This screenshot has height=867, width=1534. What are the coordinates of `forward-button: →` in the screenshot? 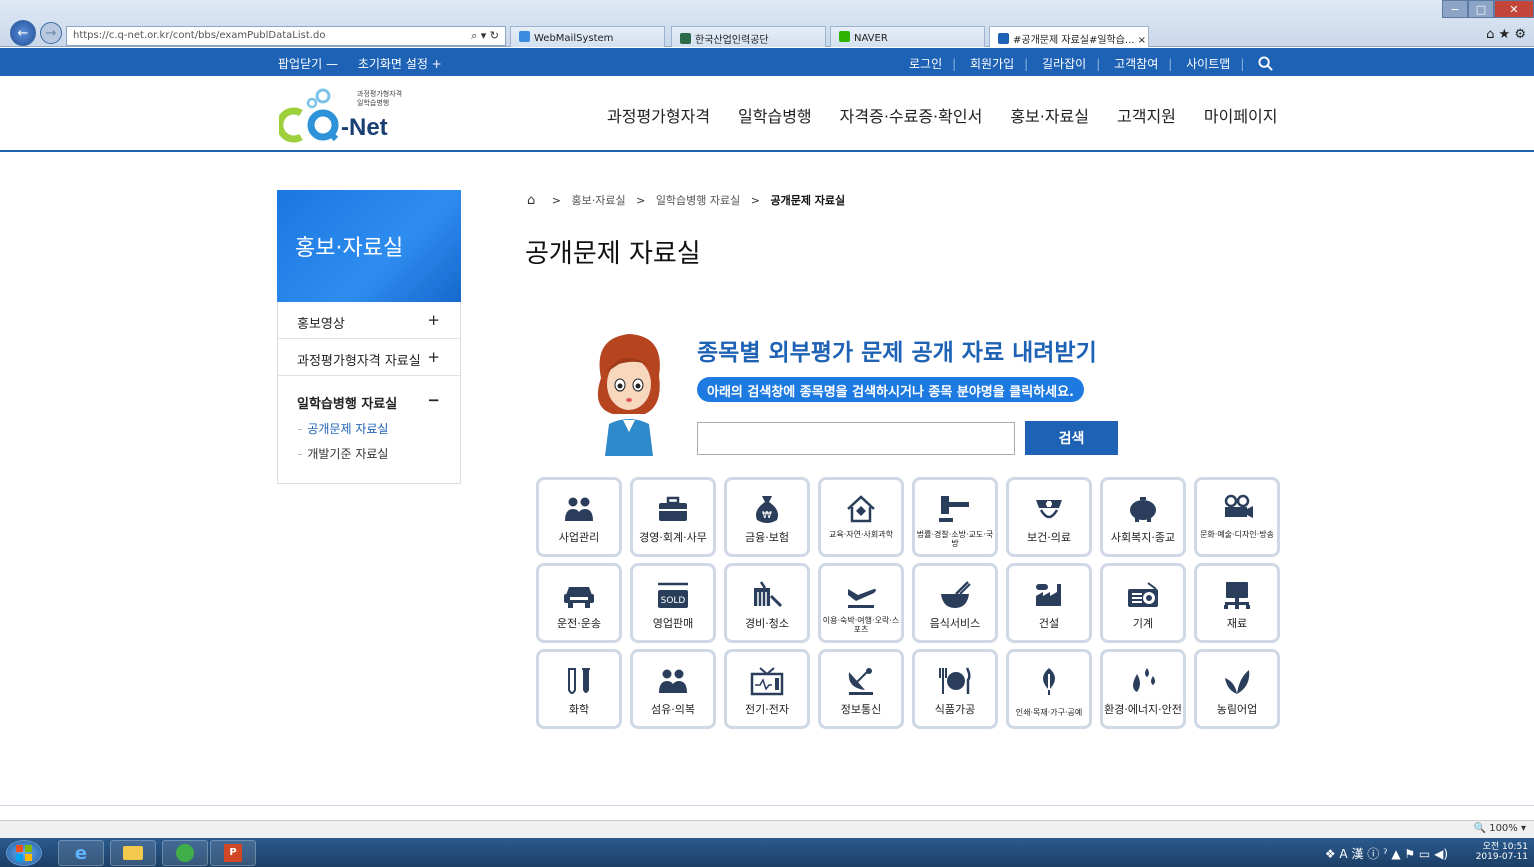 It's located at (51, 33).